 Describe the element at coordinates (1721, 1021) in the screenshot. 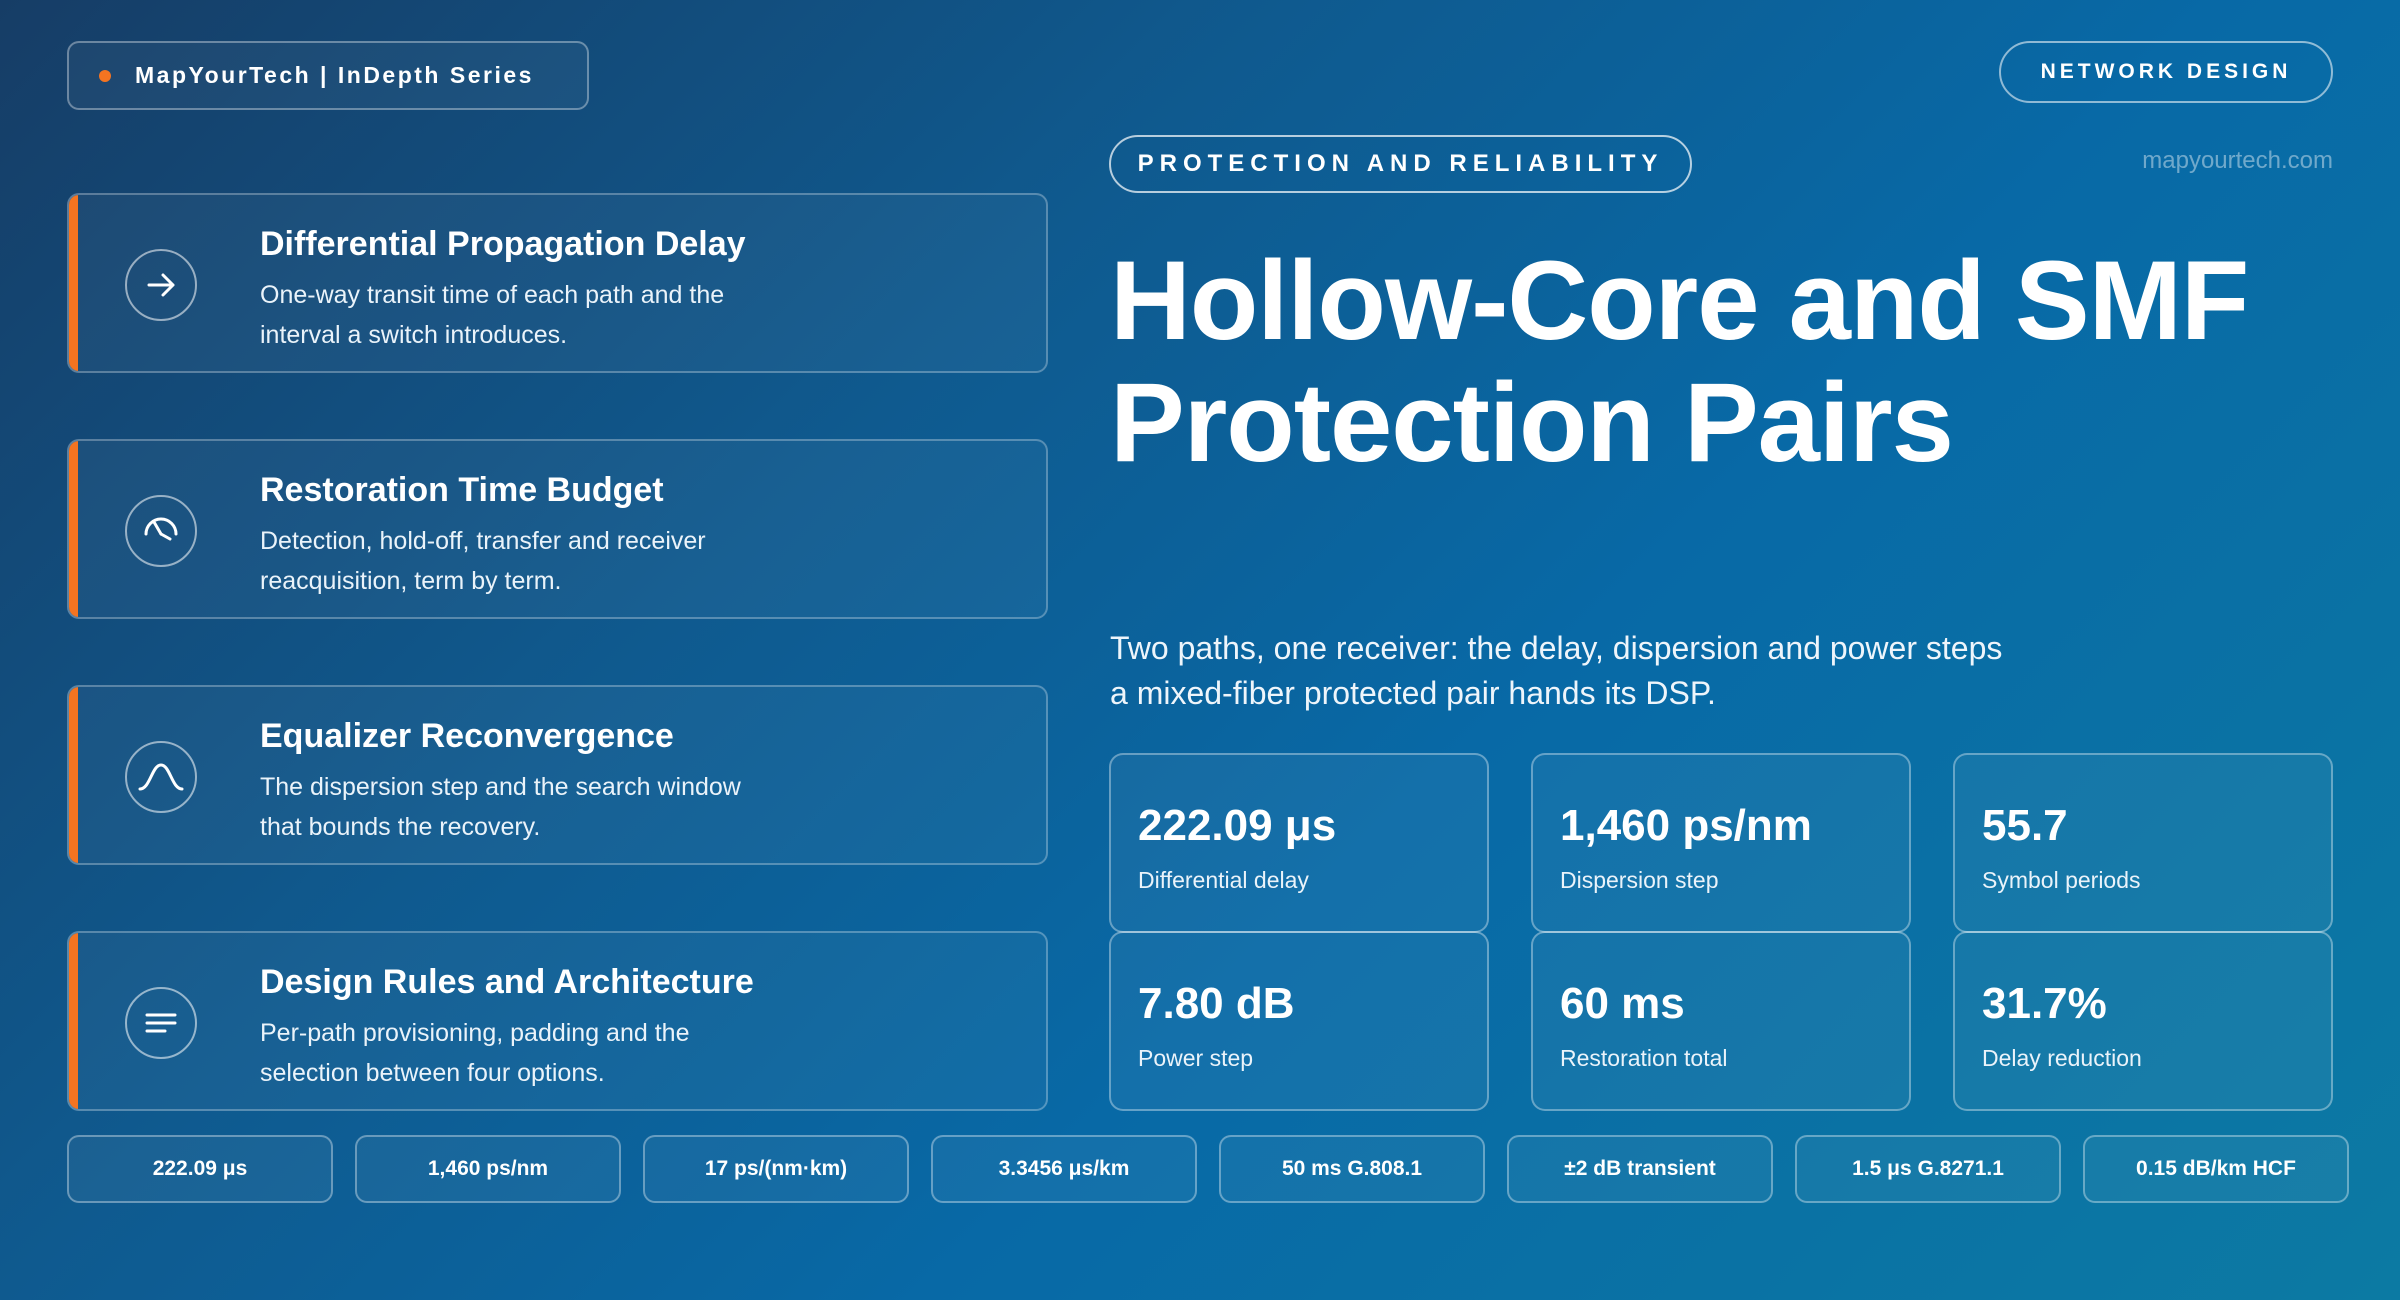

I see `stat-restoration-total: 60 ms Restoration total` at that location.